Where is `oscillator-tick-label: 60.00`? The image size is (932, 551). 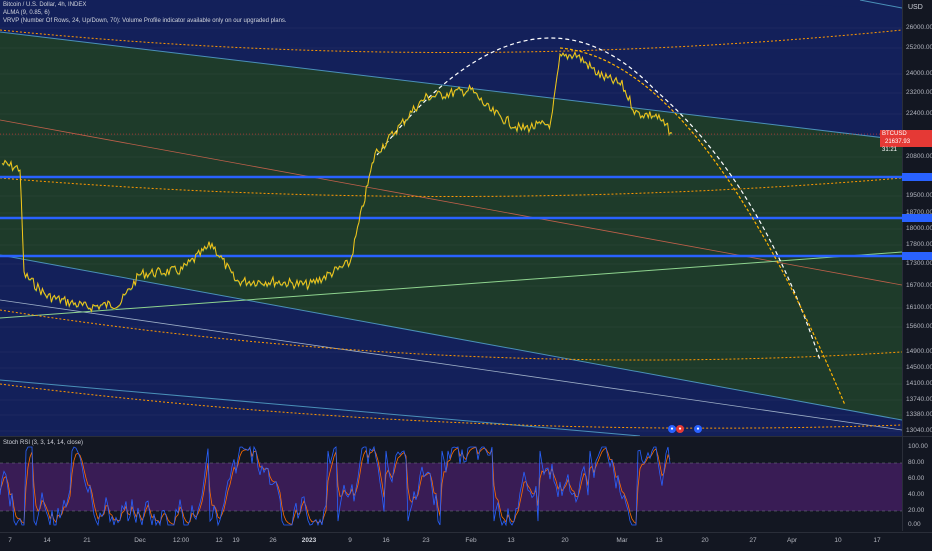 oscillator-tick-label: 60.00 is located at coordinates (916, 478).